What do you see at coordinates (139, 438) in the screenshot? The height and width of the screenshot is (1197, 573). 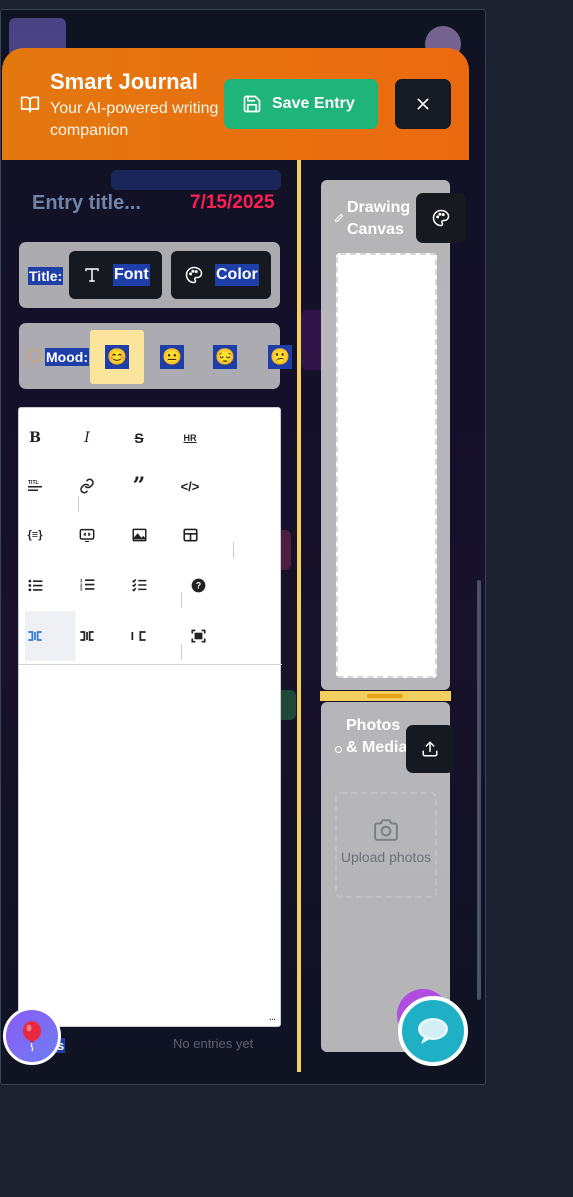 I see `strikethrough-button: S` at bounding box center [139, 438].